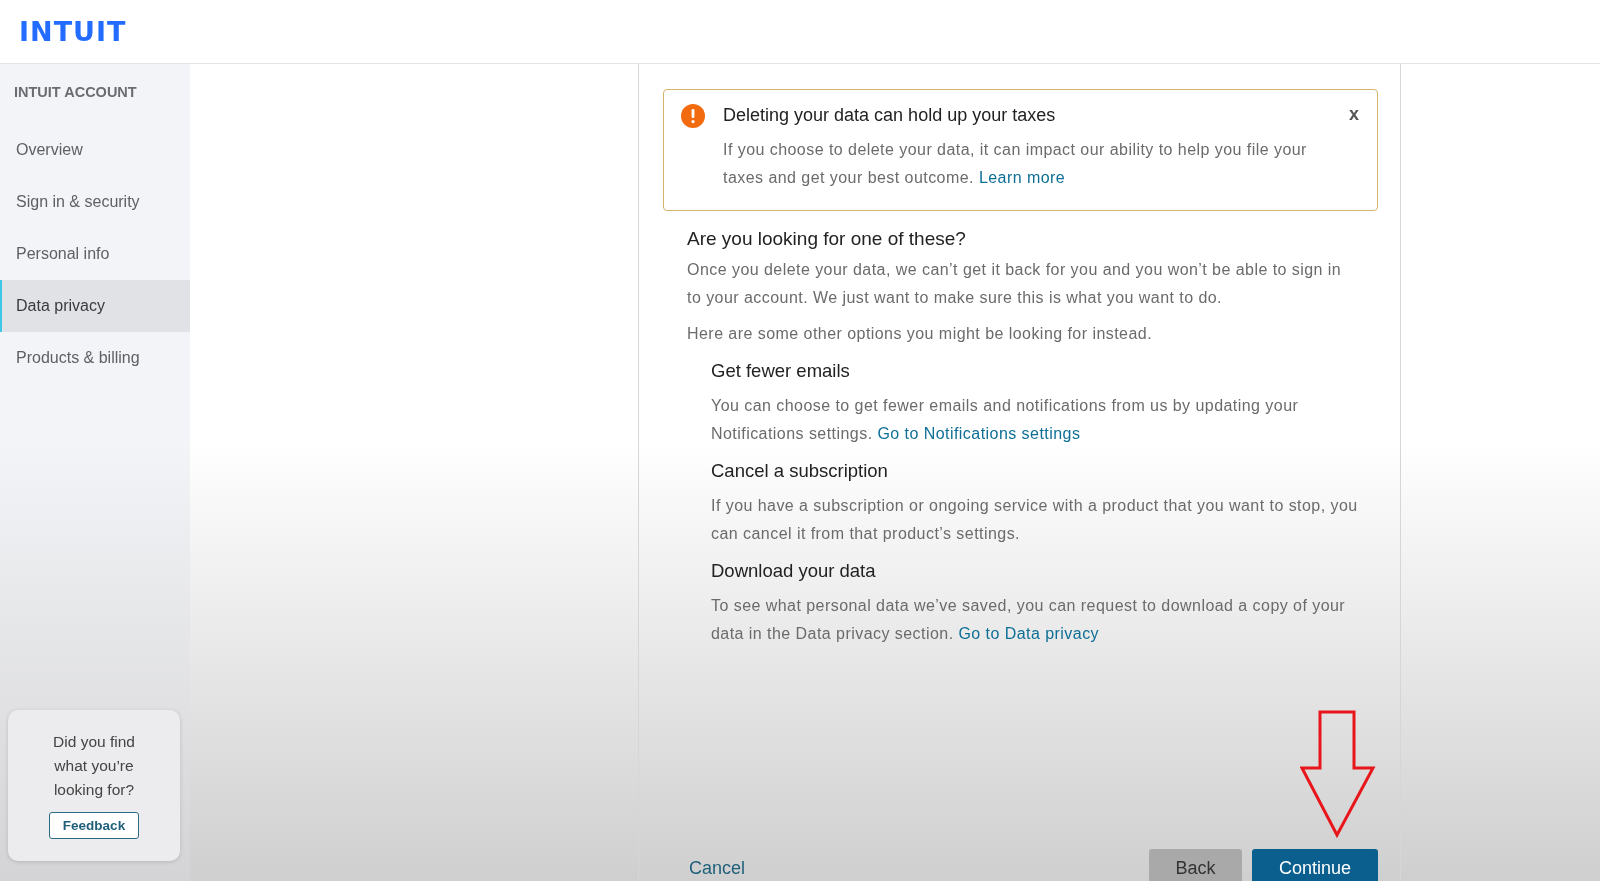  Describe the element at coordinates (827, 239) in the screenshot. I see `section-heading: Are you looking for one of these?` at that location.